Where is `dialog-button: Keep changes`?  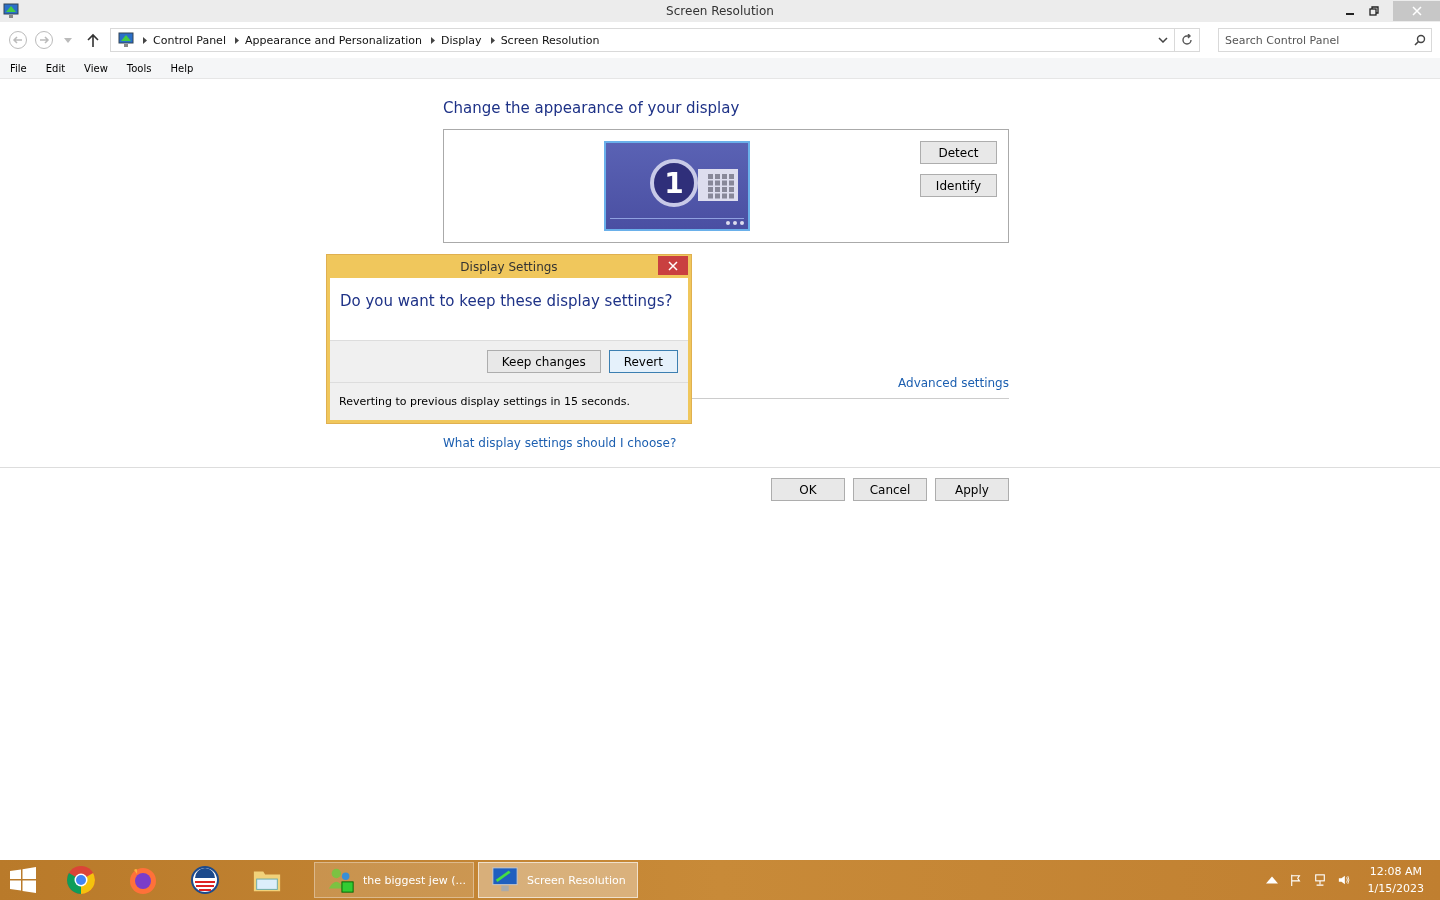
dialog-button: Keep changes is located at coordinates (543, 361).